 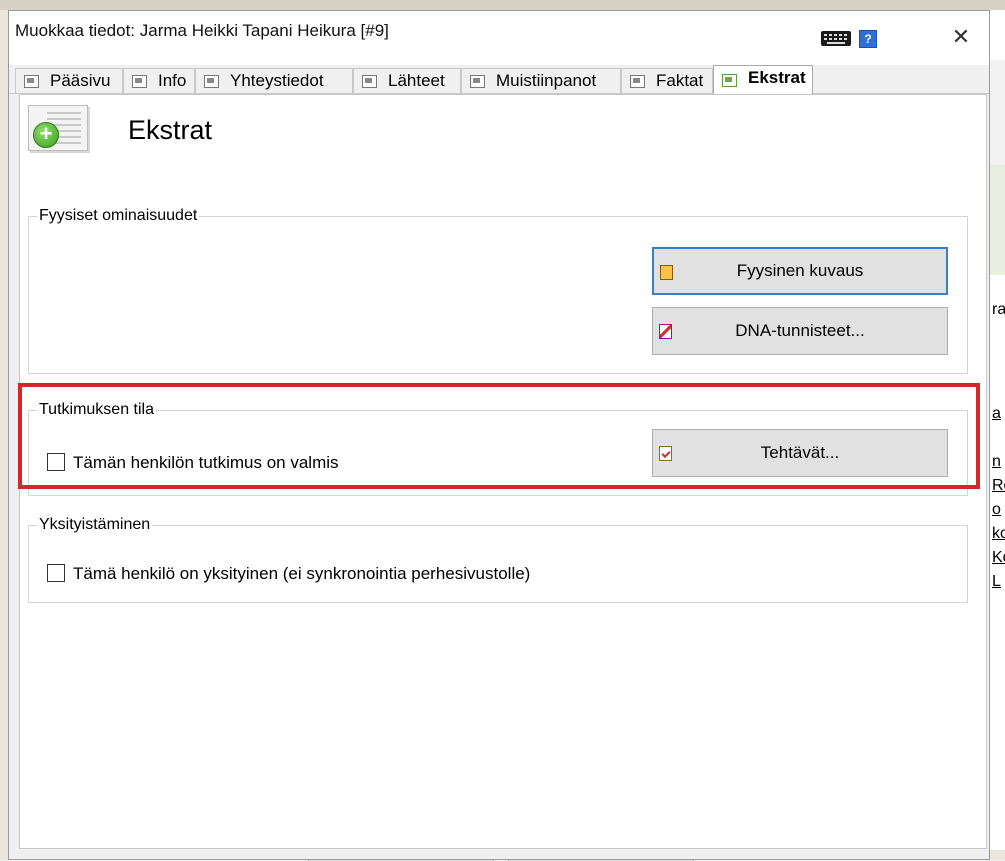 I want to click on tab-label: Yhteystiedot, so click(x=277, y=80).